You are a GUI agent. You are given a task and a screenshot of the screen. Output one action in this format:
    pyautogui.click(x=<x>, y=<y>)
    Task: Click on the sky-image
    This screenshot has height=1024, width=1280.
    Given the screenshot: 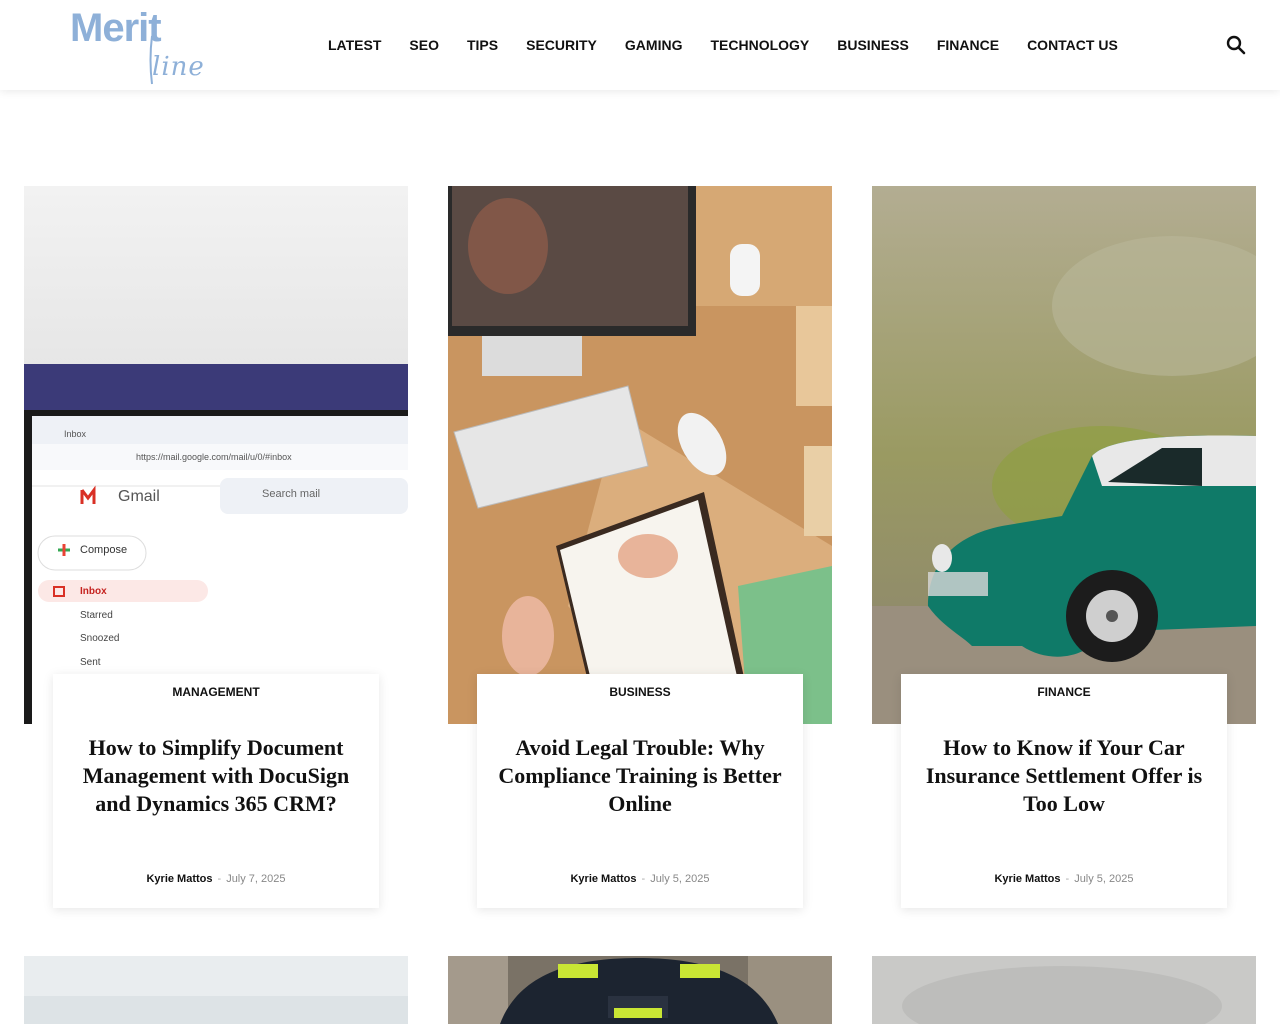 What is the action you would take?
    pyautogui.click(x=216, y=990)
    